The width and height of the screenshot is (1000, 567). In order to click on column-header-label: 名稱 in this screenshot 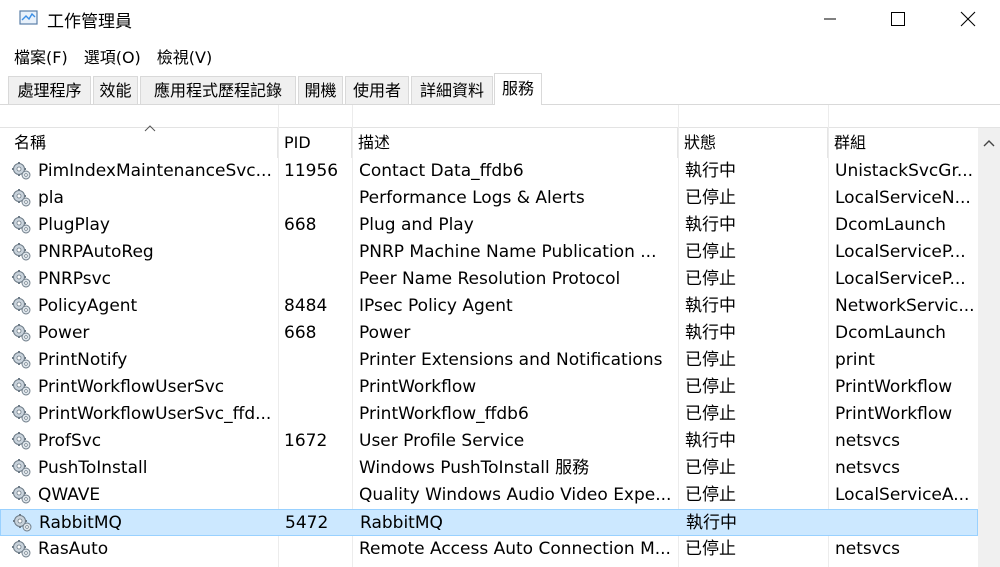, I will do `click(30, 142)`.